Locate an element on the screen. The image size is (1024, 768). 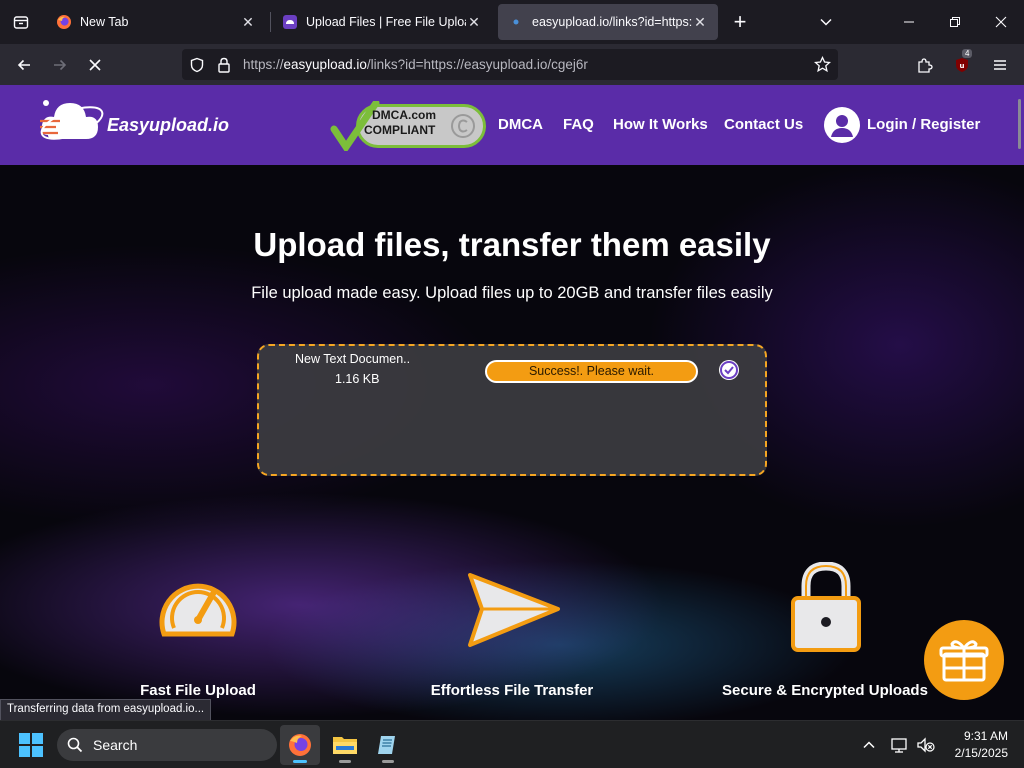
show-hidden-icons-button is located at coordinates (869, 745).